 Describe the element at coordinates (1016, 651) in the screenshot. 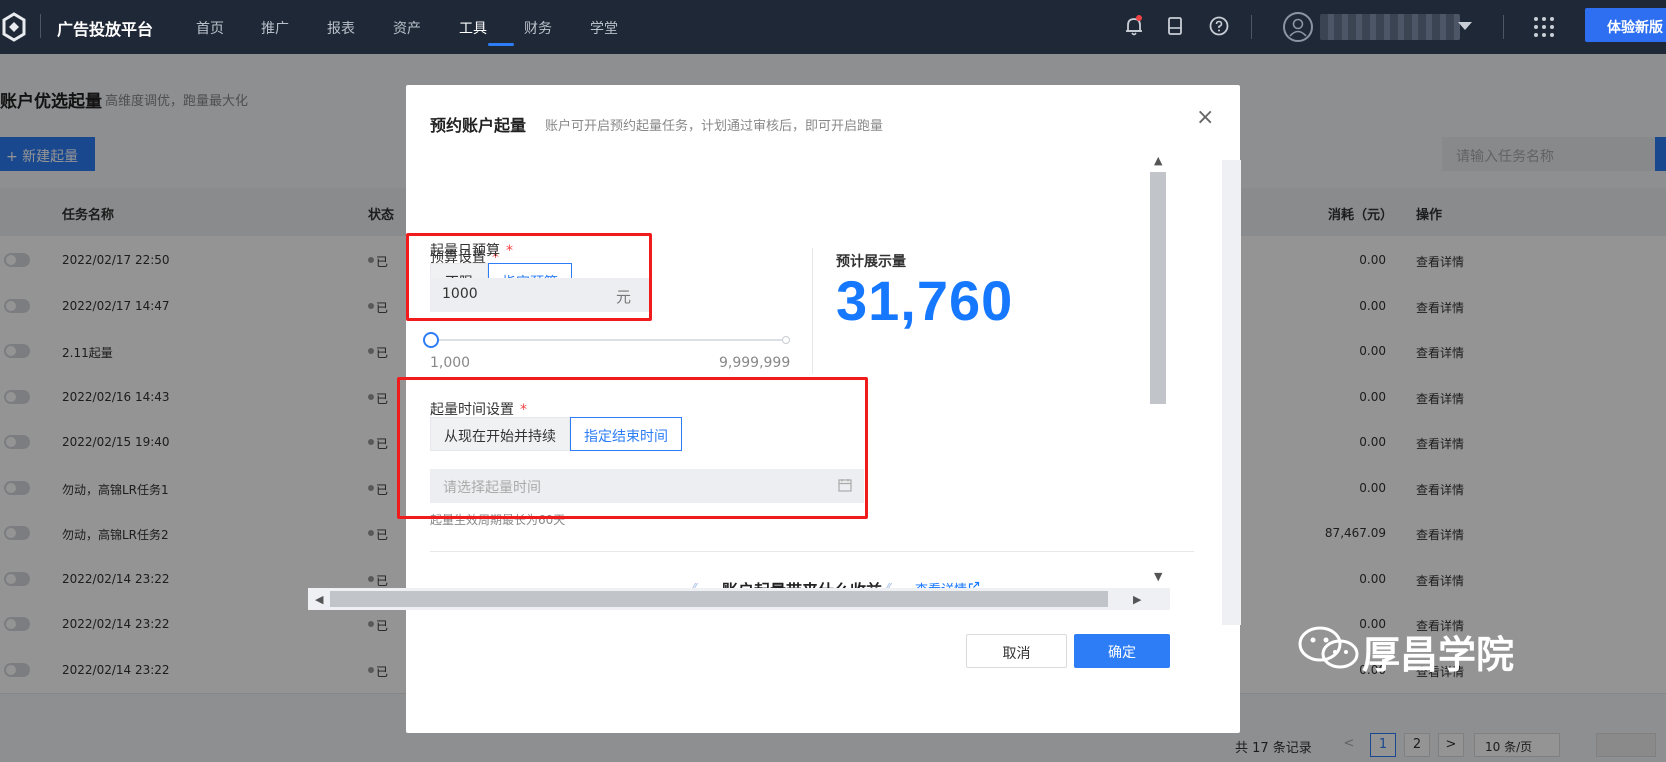

I see `cancel-button: 取消` at that location.